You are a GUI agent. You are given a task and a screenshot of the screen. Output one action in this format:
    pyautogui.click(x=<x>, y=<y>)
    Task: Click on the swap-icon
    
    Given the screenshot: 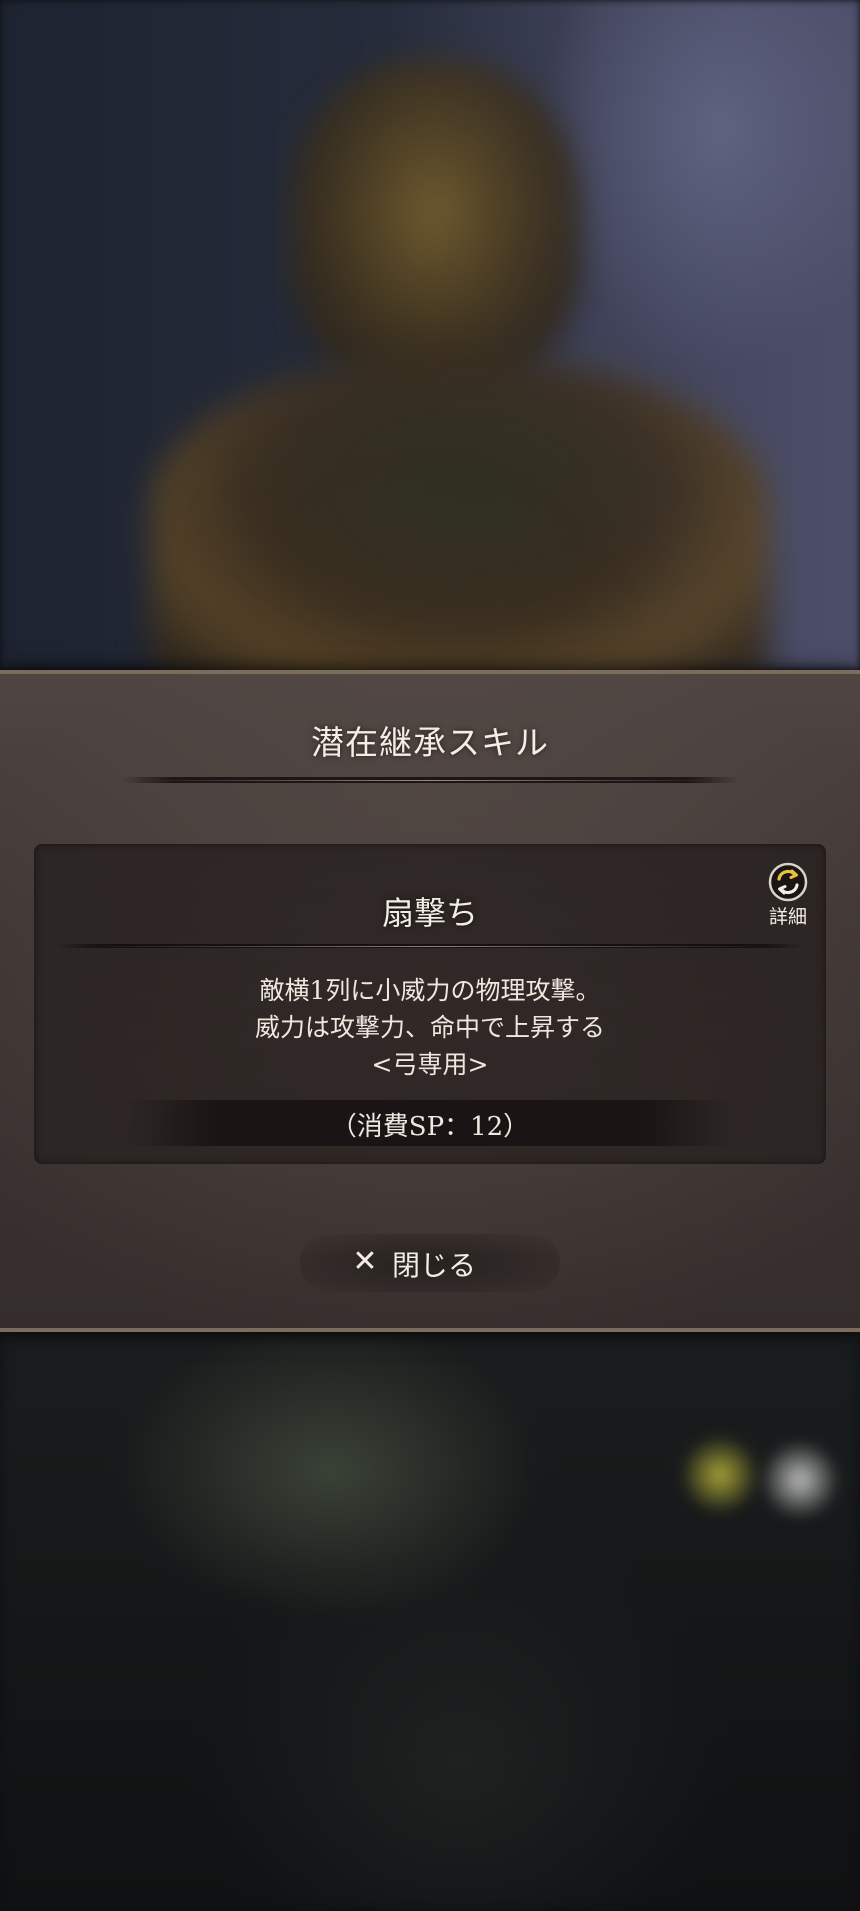 What is the action you would take?
    pyautogui.click(x=788, y=882)
    